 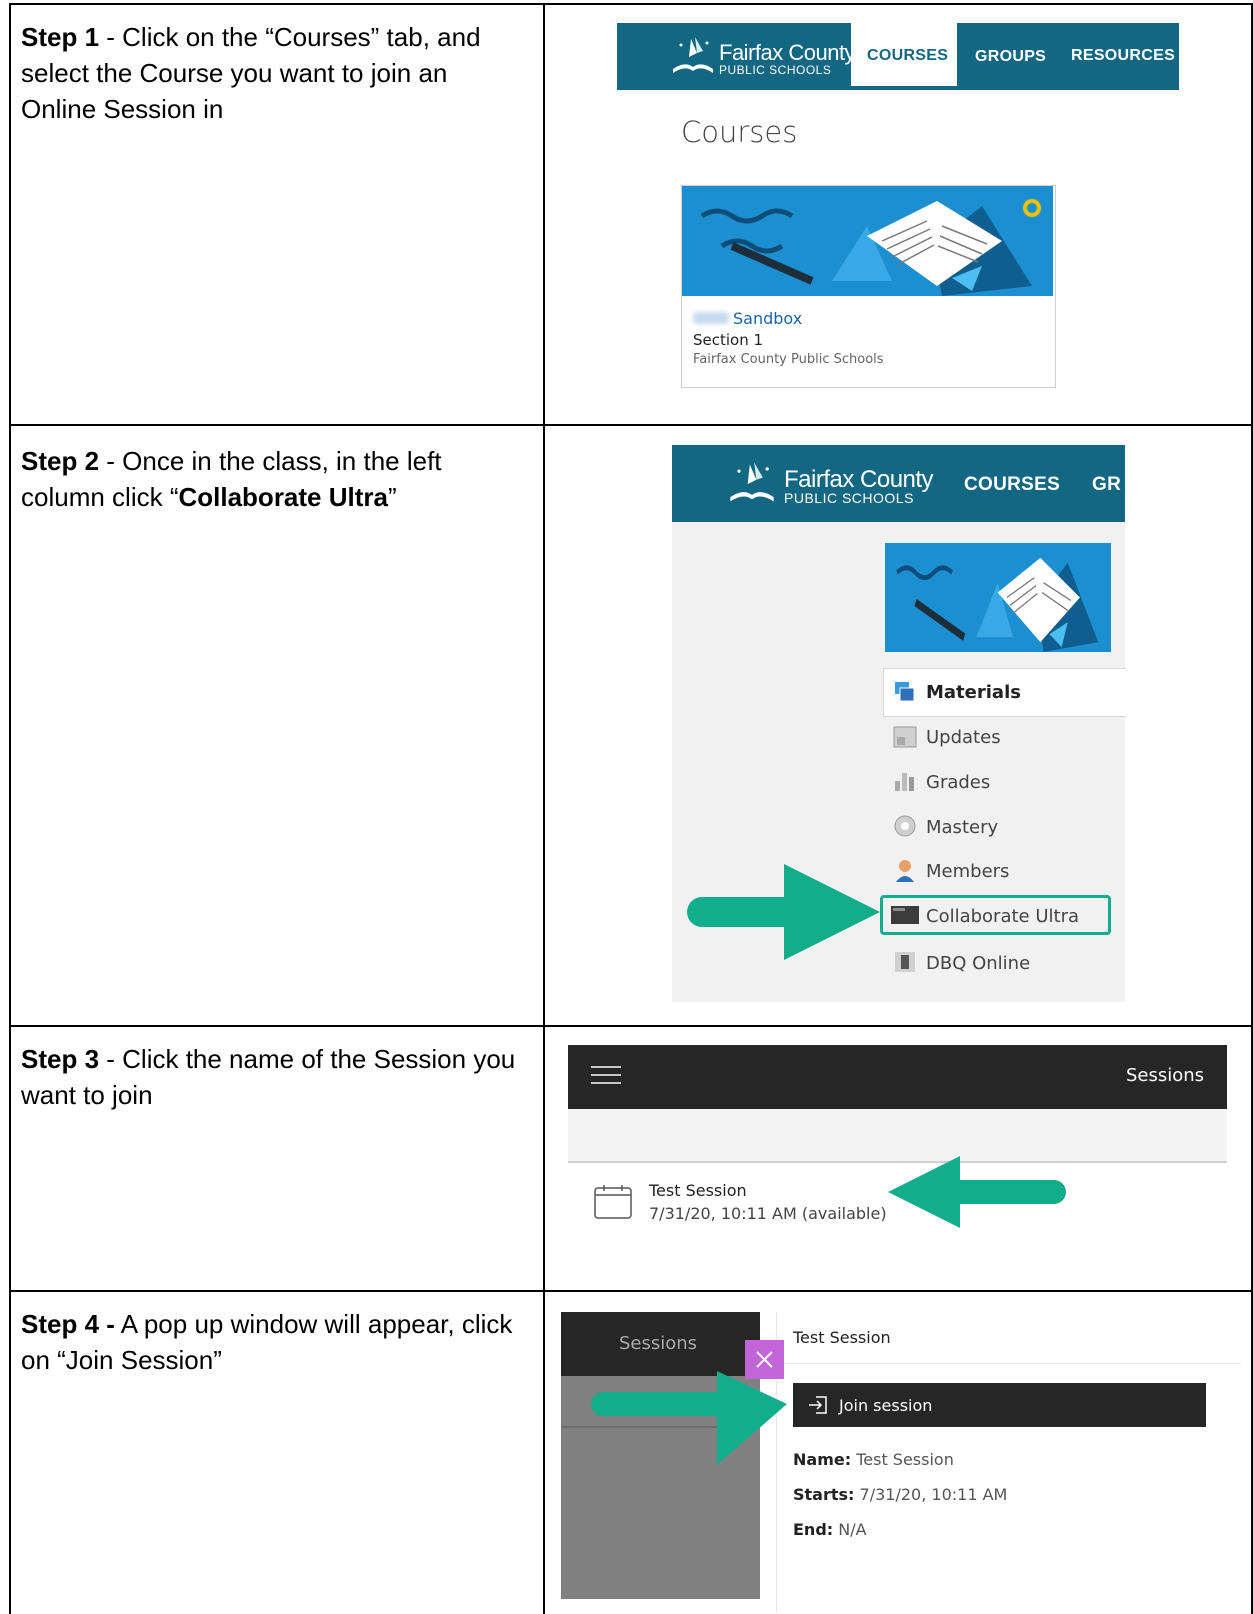 I want to click on tab-resources: RESOURCES, so click(x=1123, y=56).